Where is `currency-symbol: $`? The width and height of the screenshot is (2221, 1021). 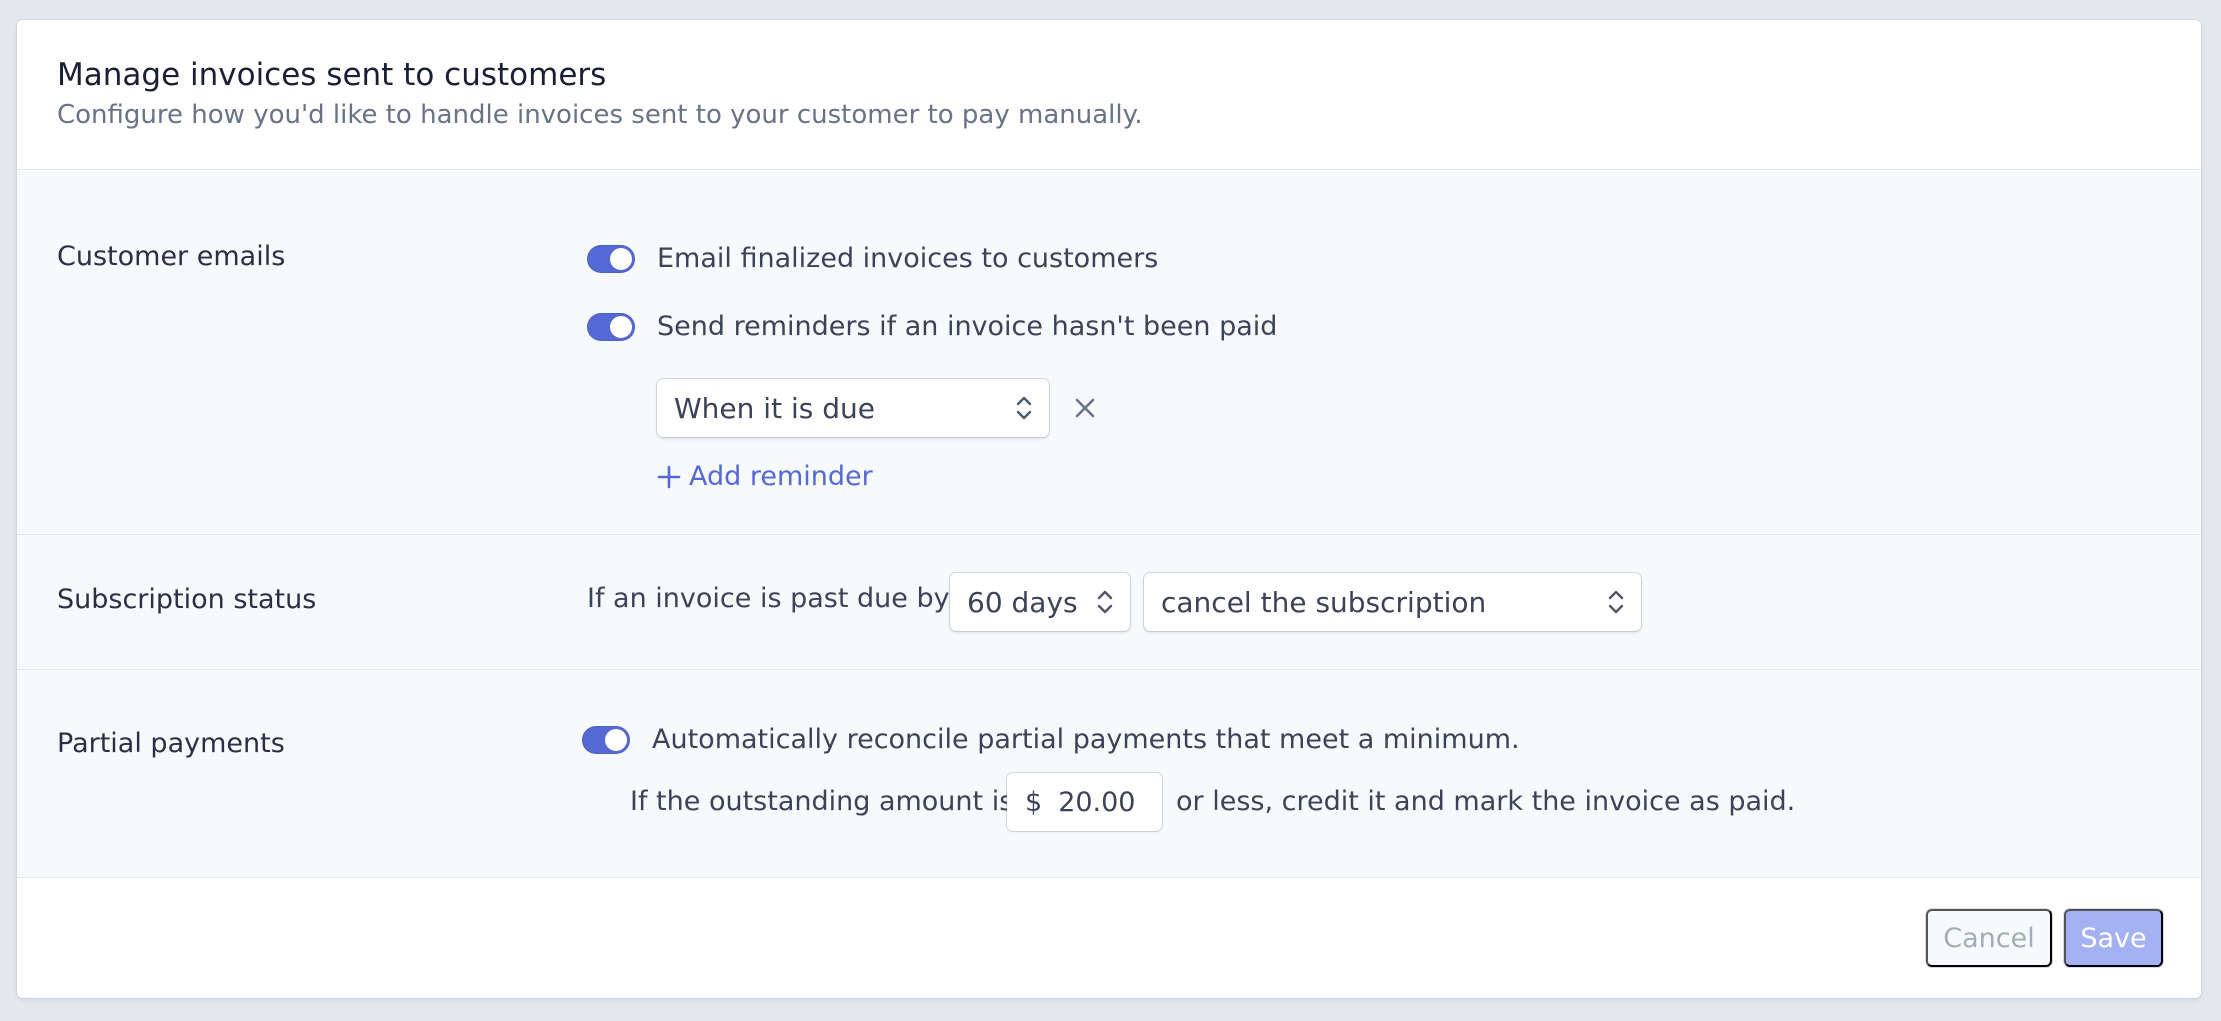 currency-symbol: $ is located at coordinates (1034, 802).